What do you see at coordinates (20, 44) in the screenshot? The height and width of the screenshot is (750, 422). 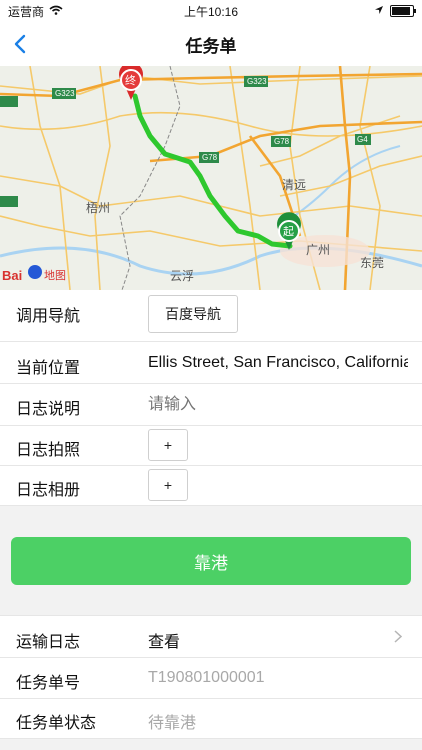 I see `chevron-left-icon` at bounding box center [20, 44].